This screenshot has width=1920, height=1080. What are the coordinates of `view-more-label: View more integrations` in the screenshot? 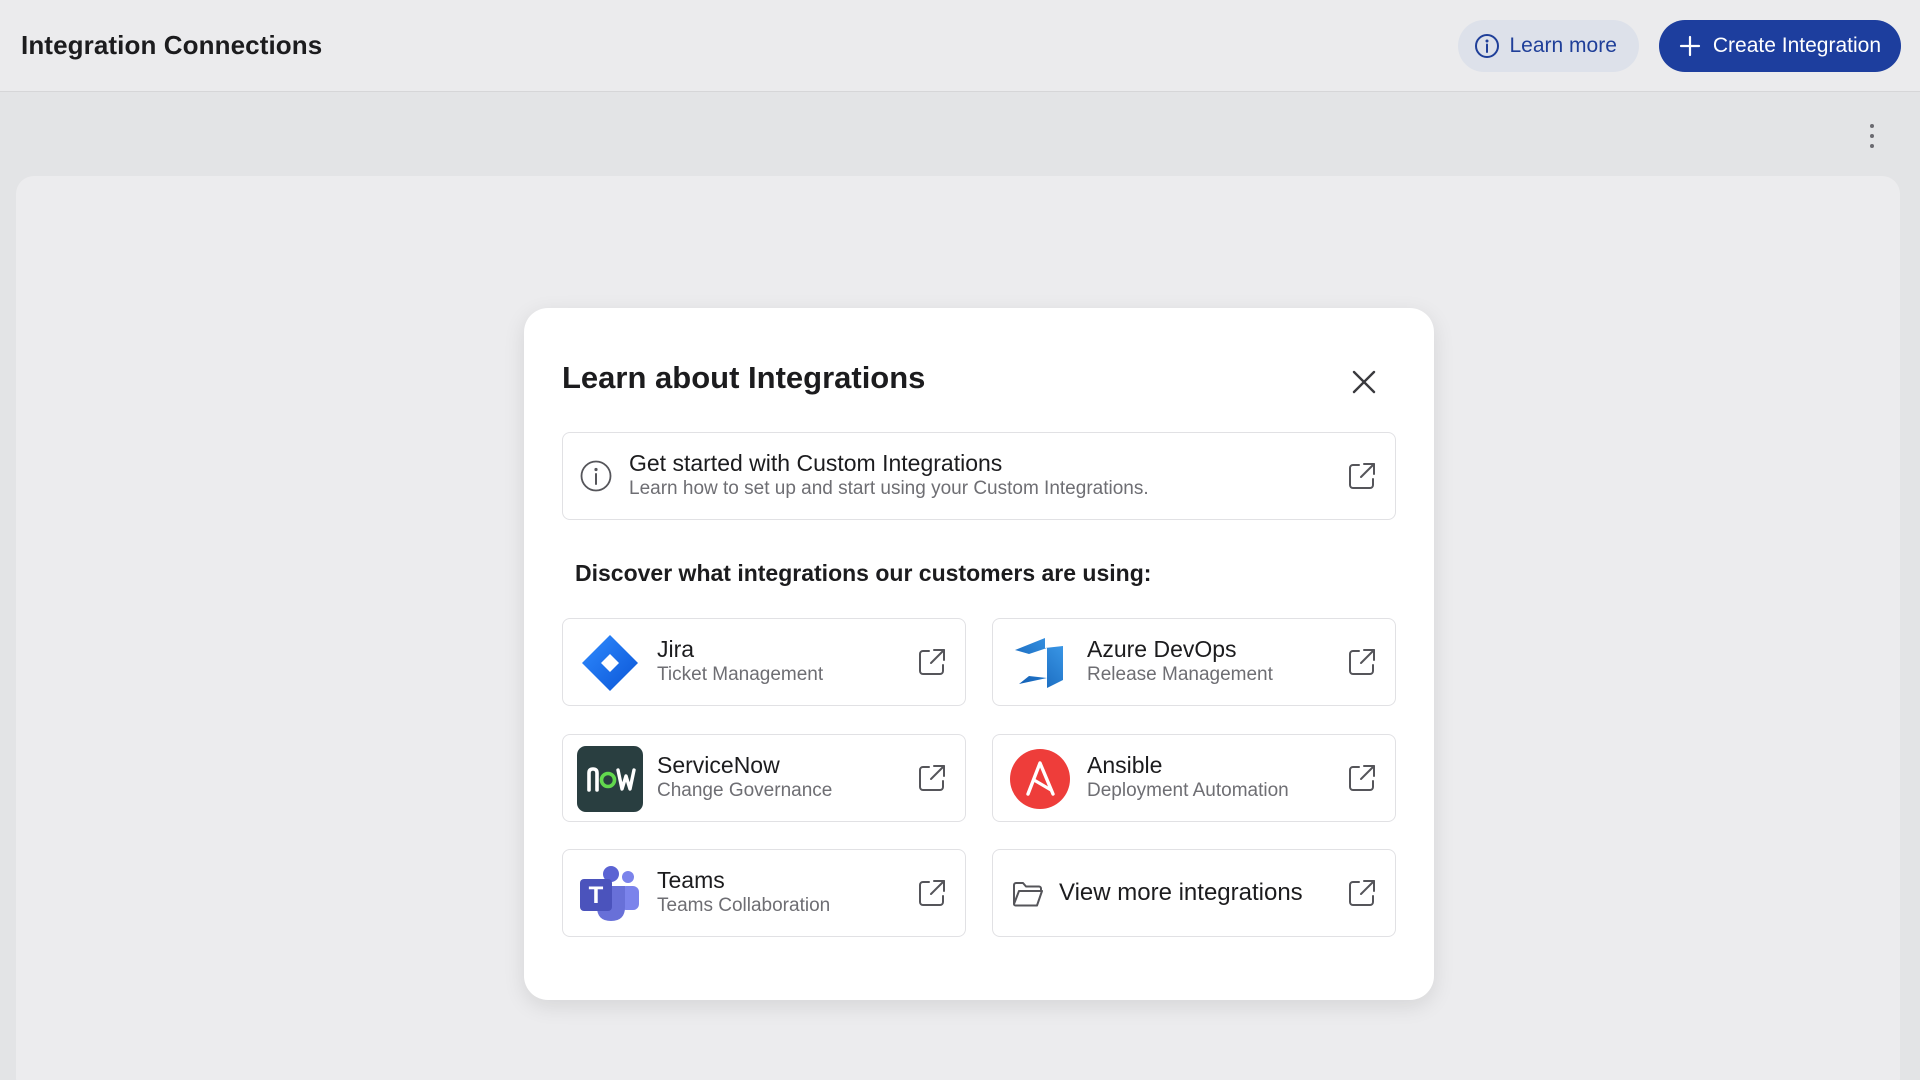 It's located at (1181, 892).